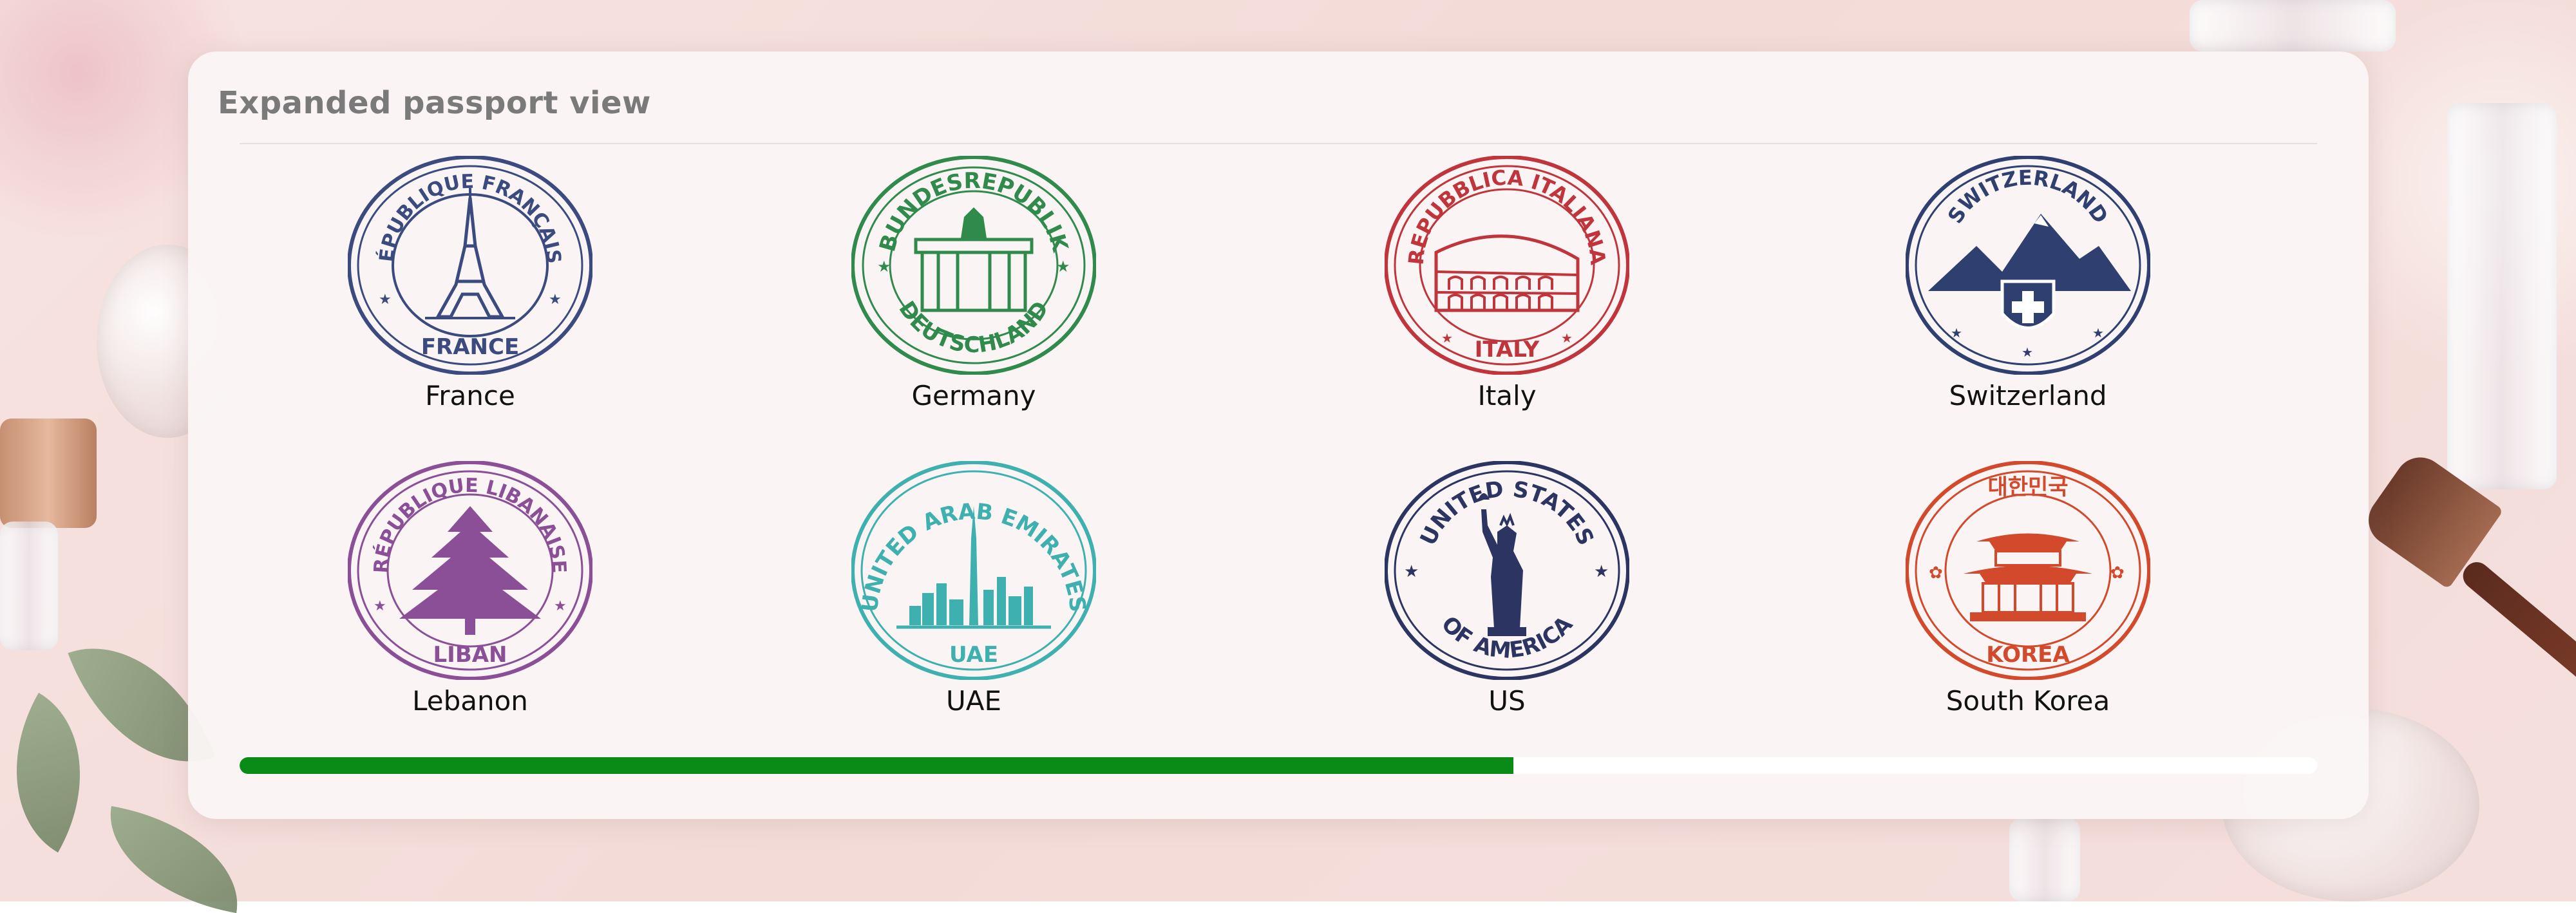  I want to click on korean-palace-icon: 대한민국 KOREA ✿ ✿, so click(2028, 570).